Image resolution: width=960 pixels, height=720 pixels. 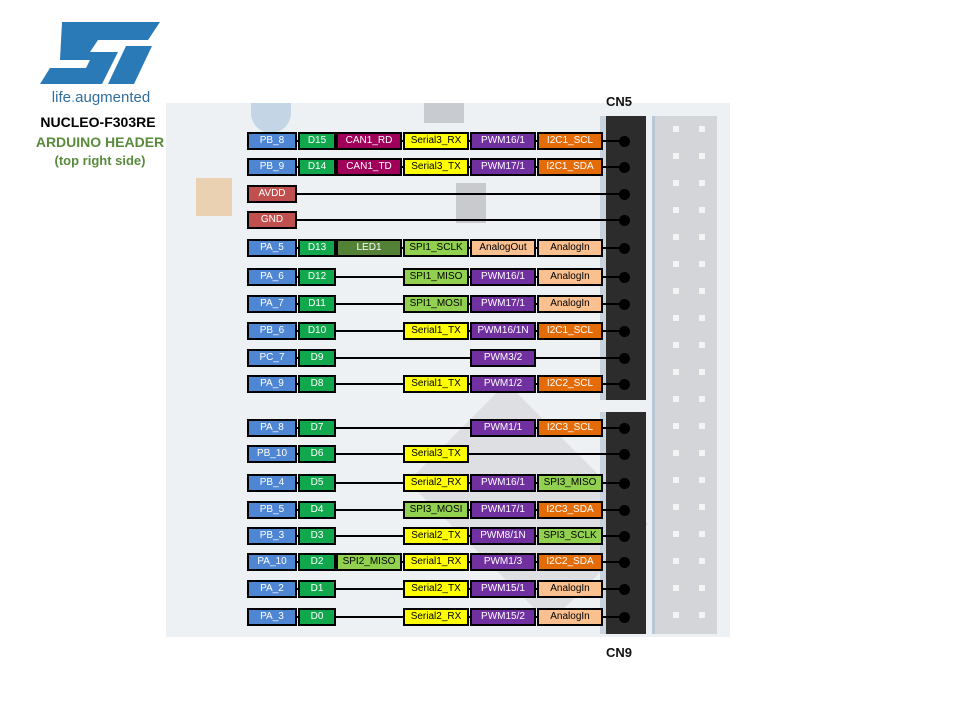 What do you see at coordinates (471, 203) in the screenshot?
I see `ic-chip` at bounding box center [471, 203].